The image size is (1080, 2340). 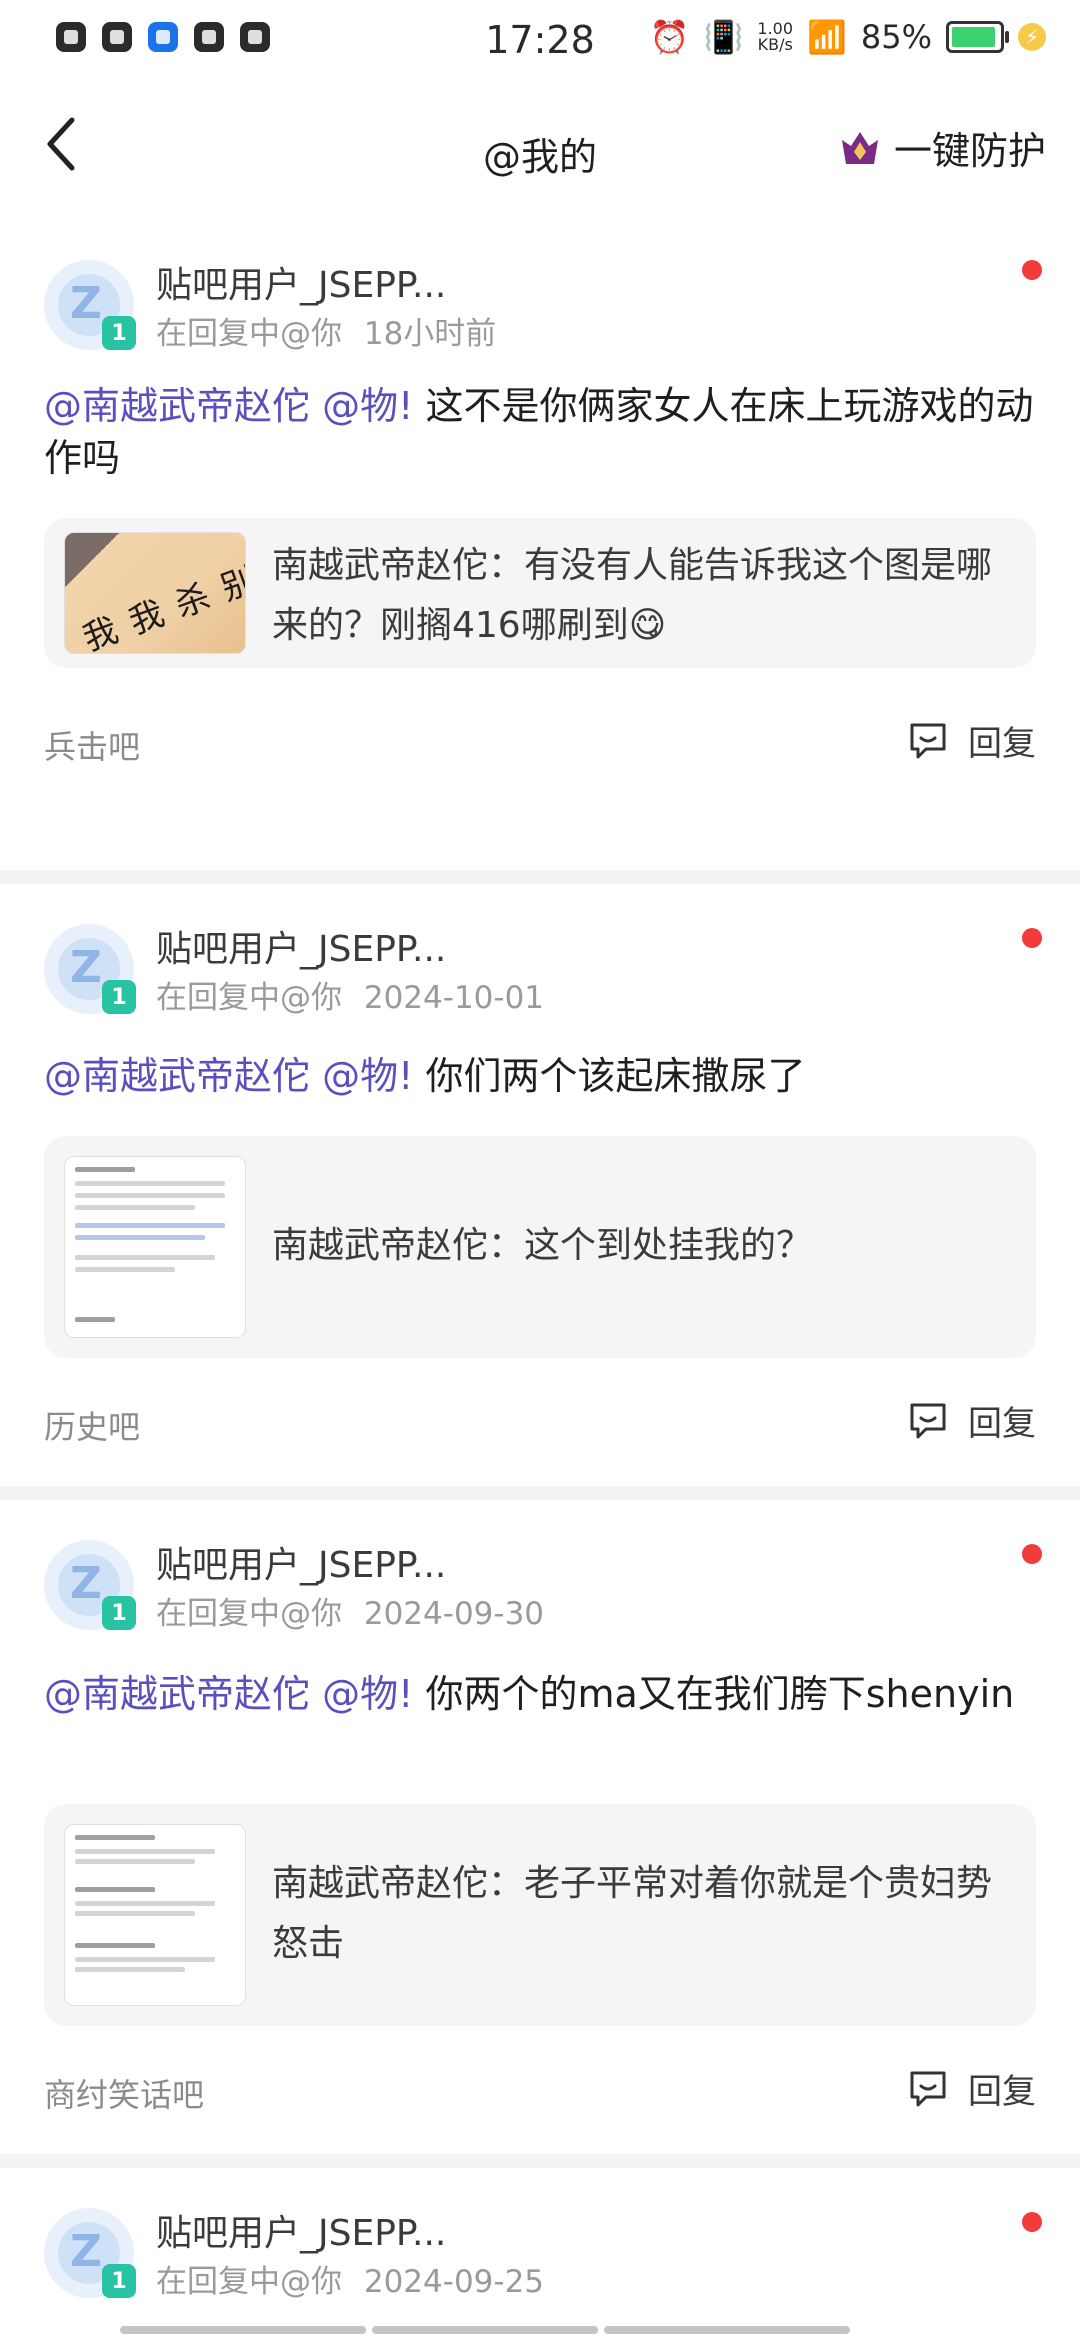 What do you see at coordinates (454, 998) in the screenshot?
I see `timestamp: 2024-10-01` at bounding box center [454, 998].